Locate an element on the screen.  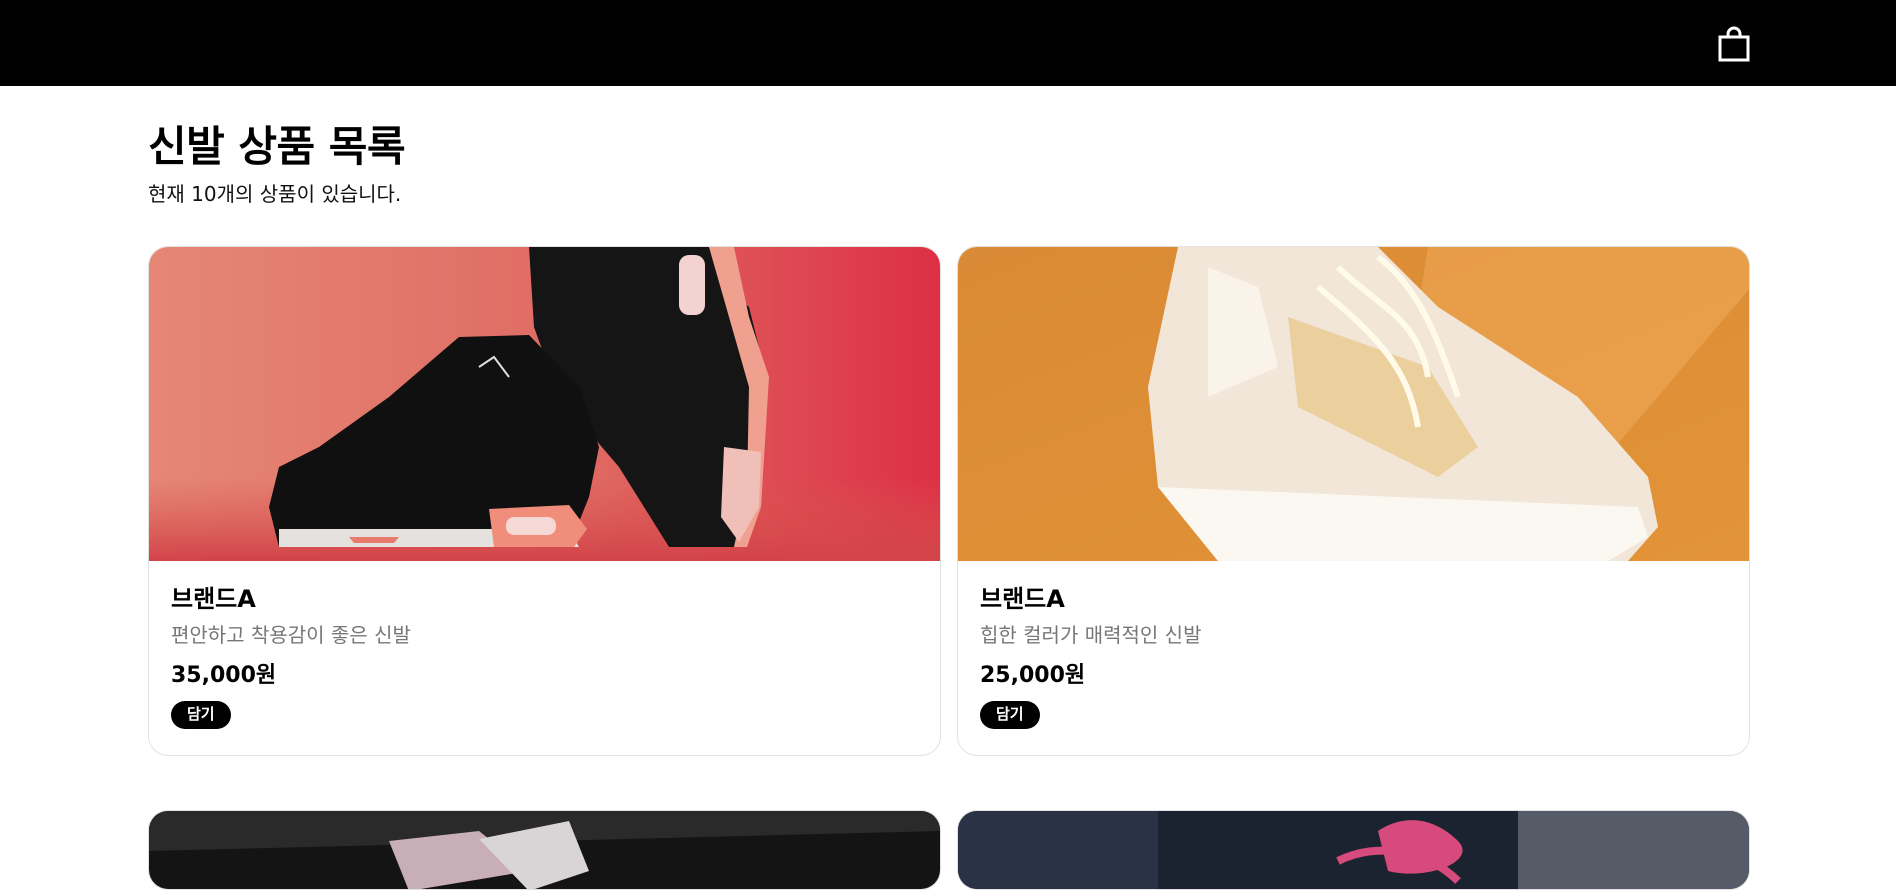
product-price: 35,000원 is located at coordinates (224, 675).